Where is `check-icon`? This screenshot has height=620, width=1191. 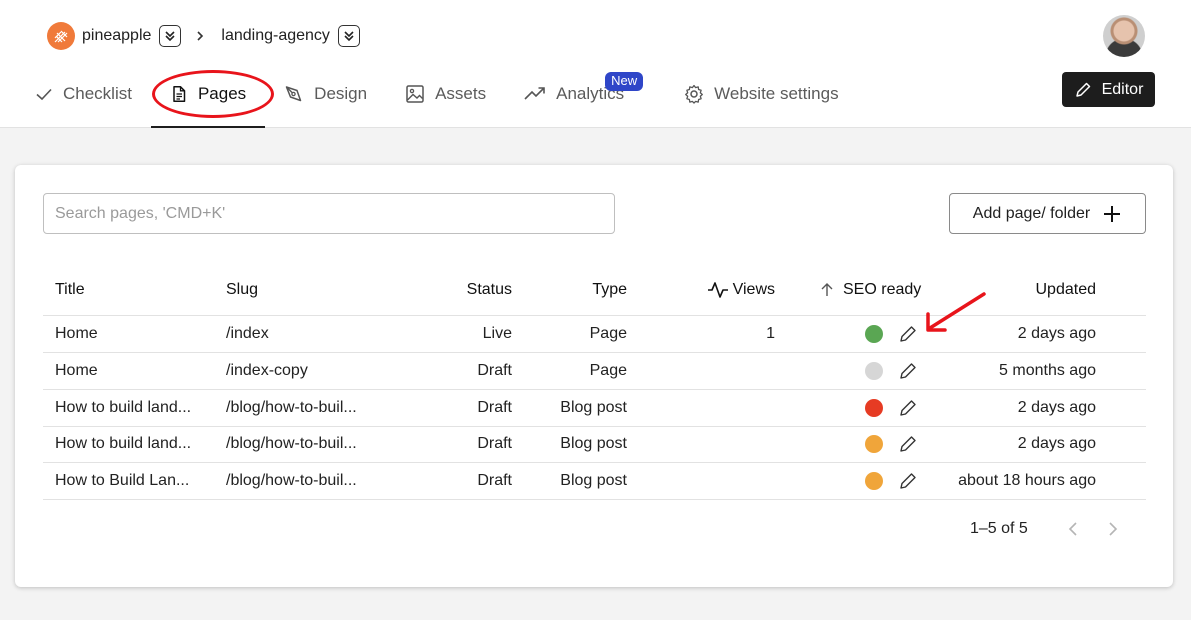
check-icon is located at coordinates (44, 94).